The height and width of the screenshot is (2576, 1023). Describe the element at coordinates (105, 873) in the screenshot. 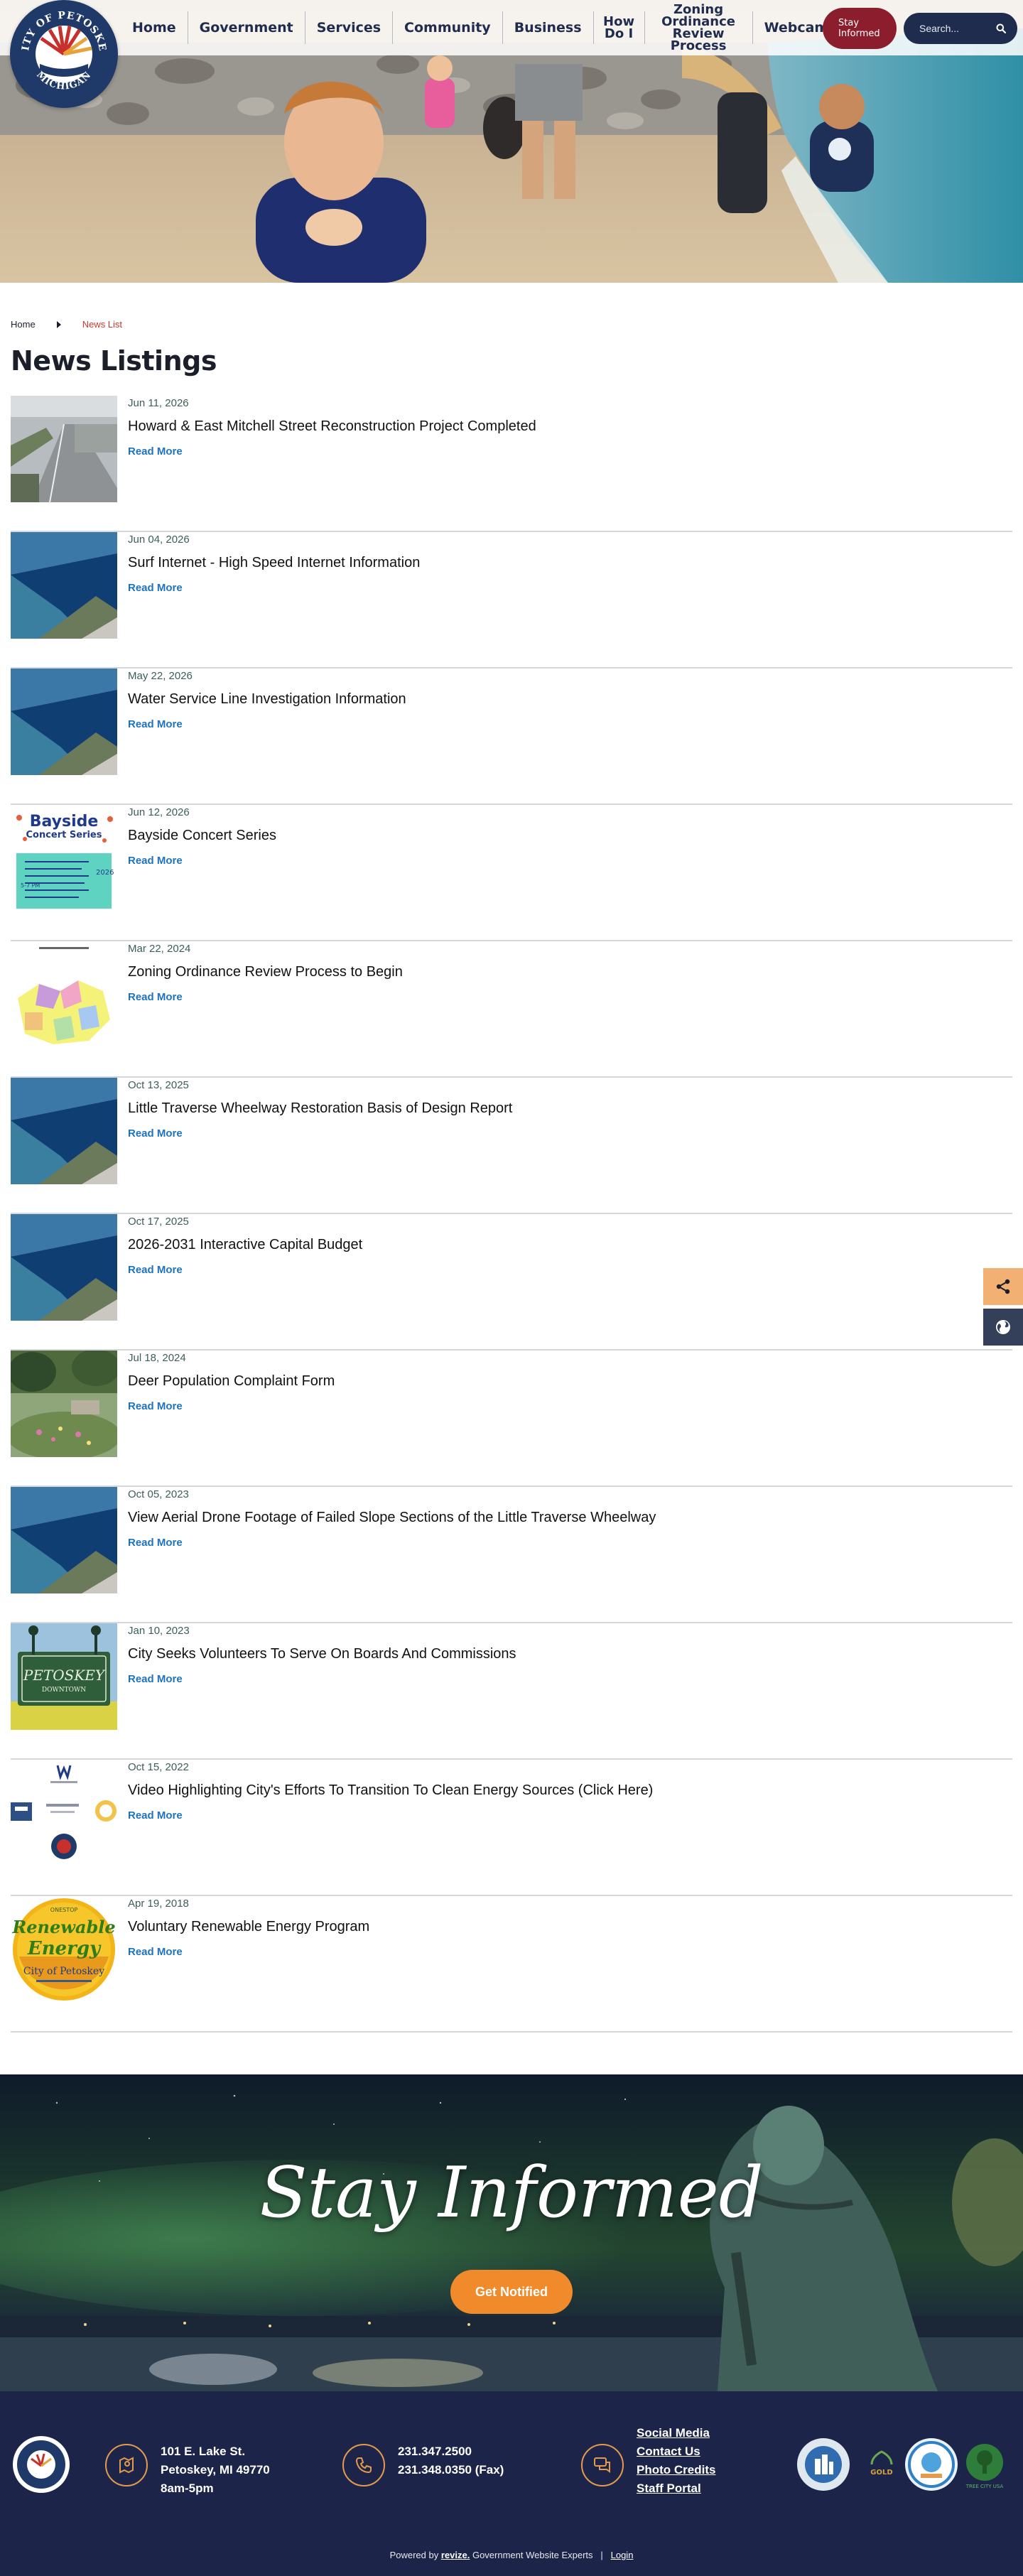

I see `svg-text: 2026` at that location.